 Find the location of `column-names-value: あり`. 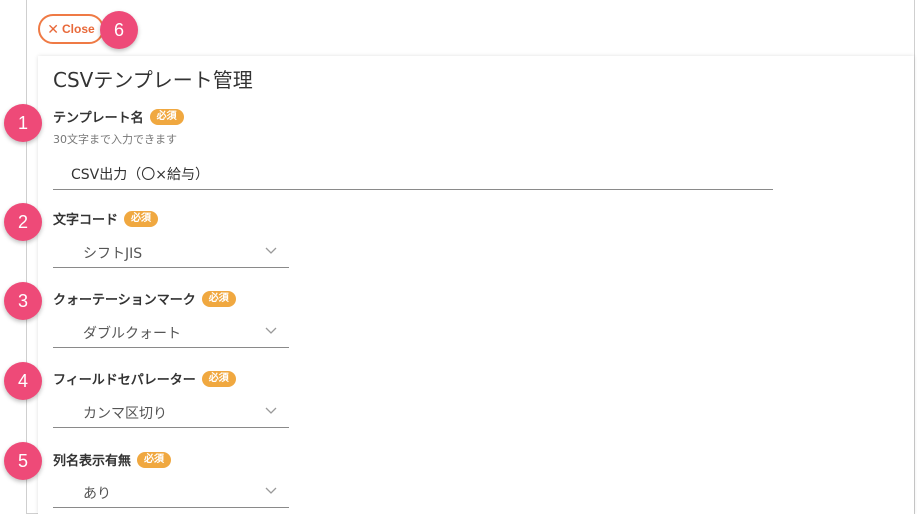

column-names-value: あり is located at coordinates (97, 494).